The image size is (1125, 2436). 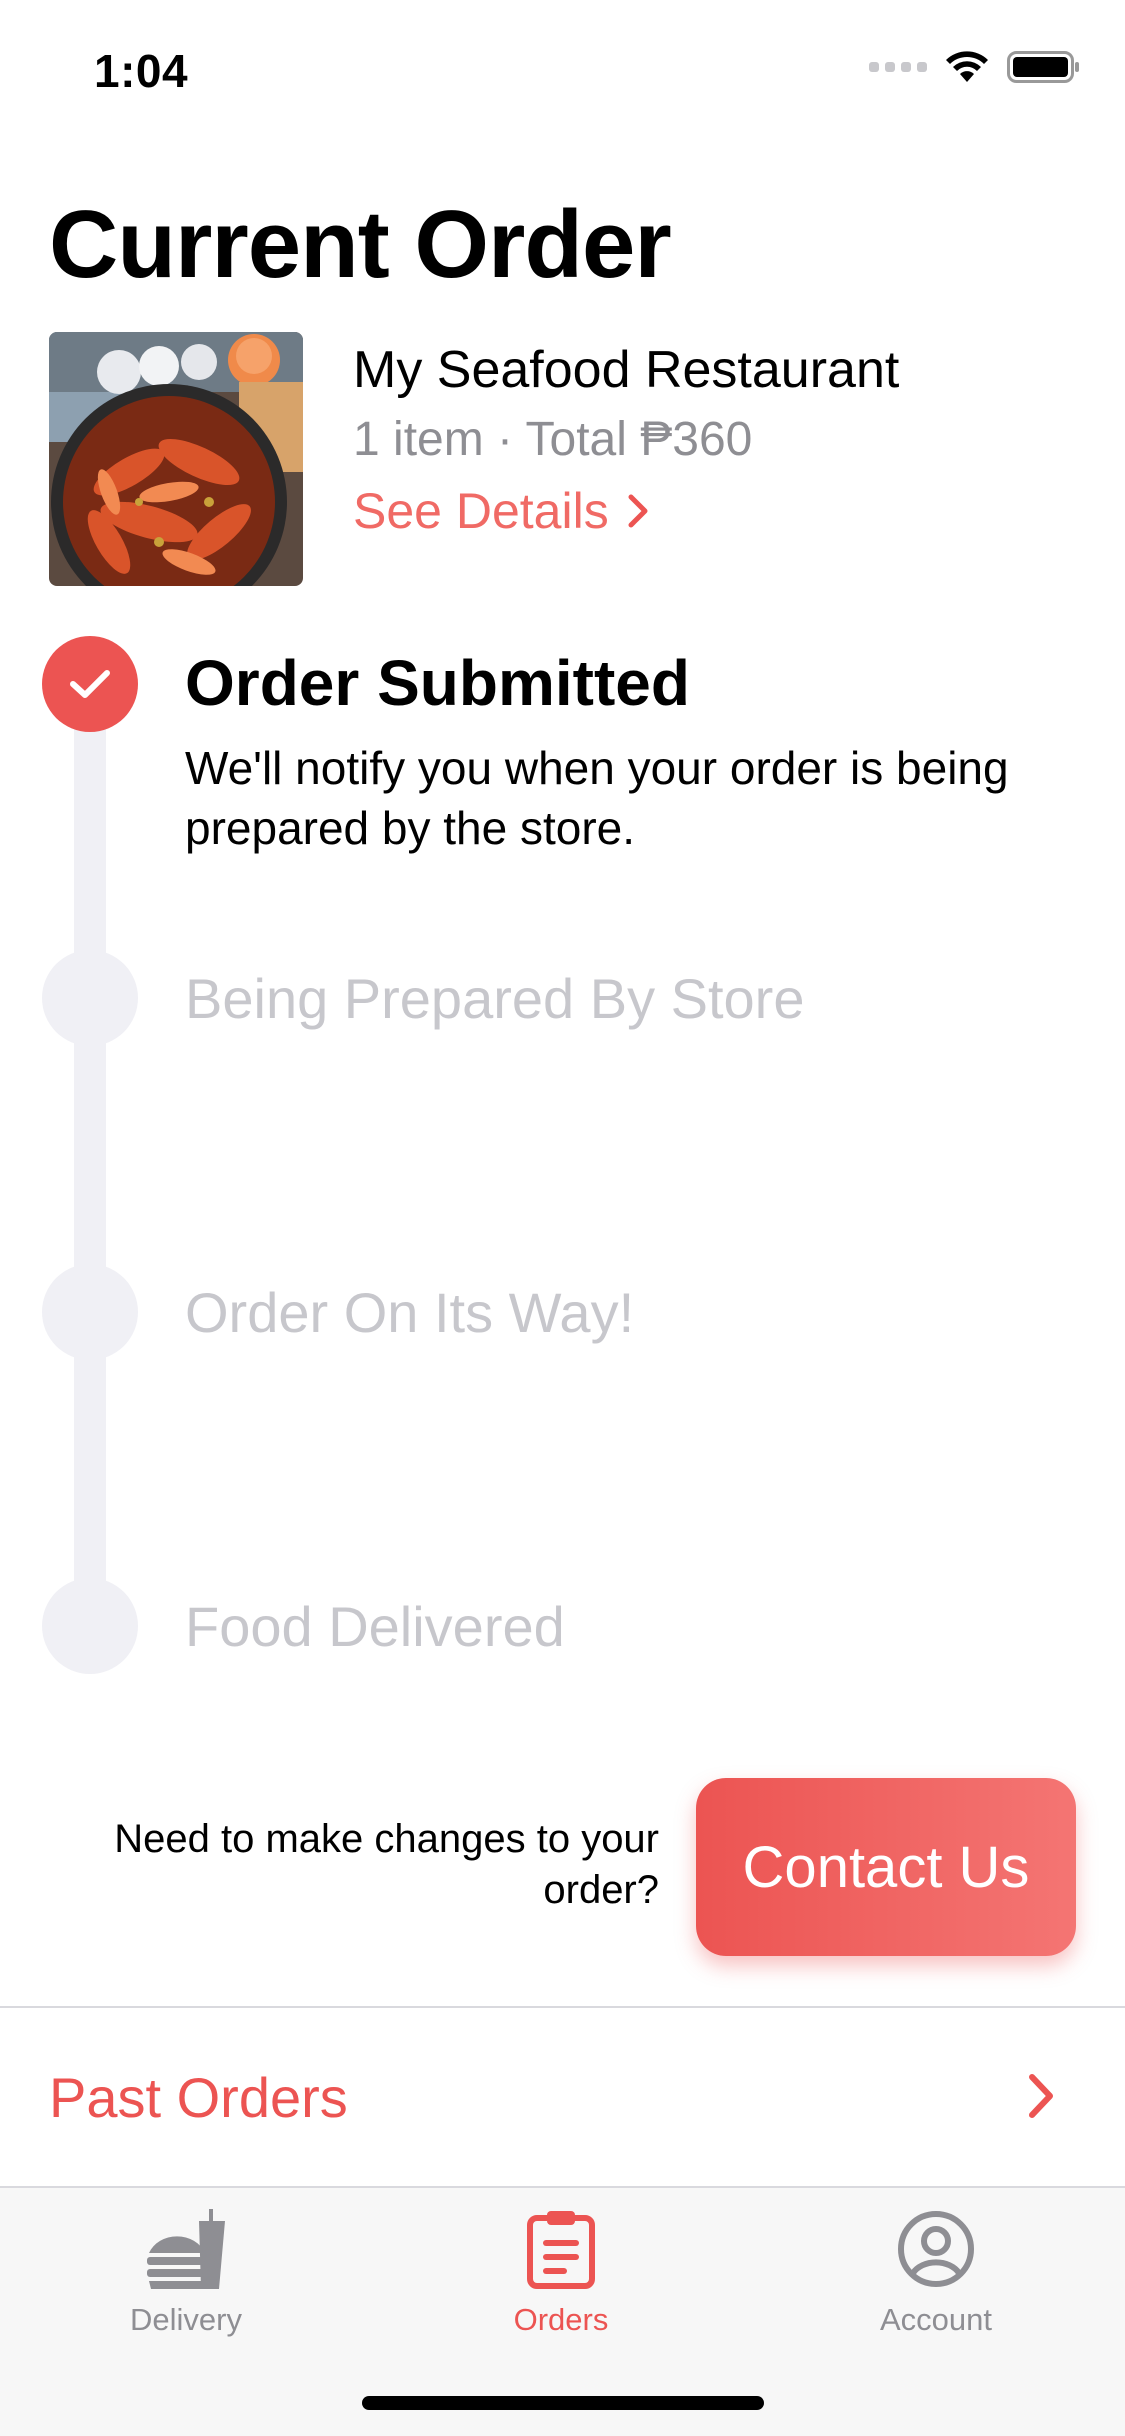 I want to click on status-icons, so click(x=975, y=67).